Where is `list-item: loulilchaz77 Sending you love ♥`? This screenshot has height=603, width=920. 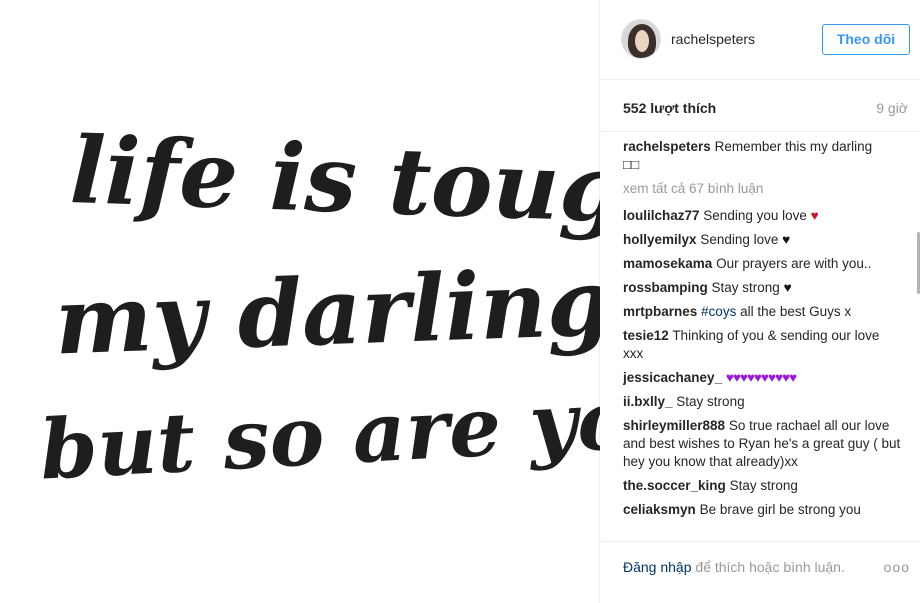 list-item: loulilchaz77 Sending you love ♥ is located at coordinates (763, 216).